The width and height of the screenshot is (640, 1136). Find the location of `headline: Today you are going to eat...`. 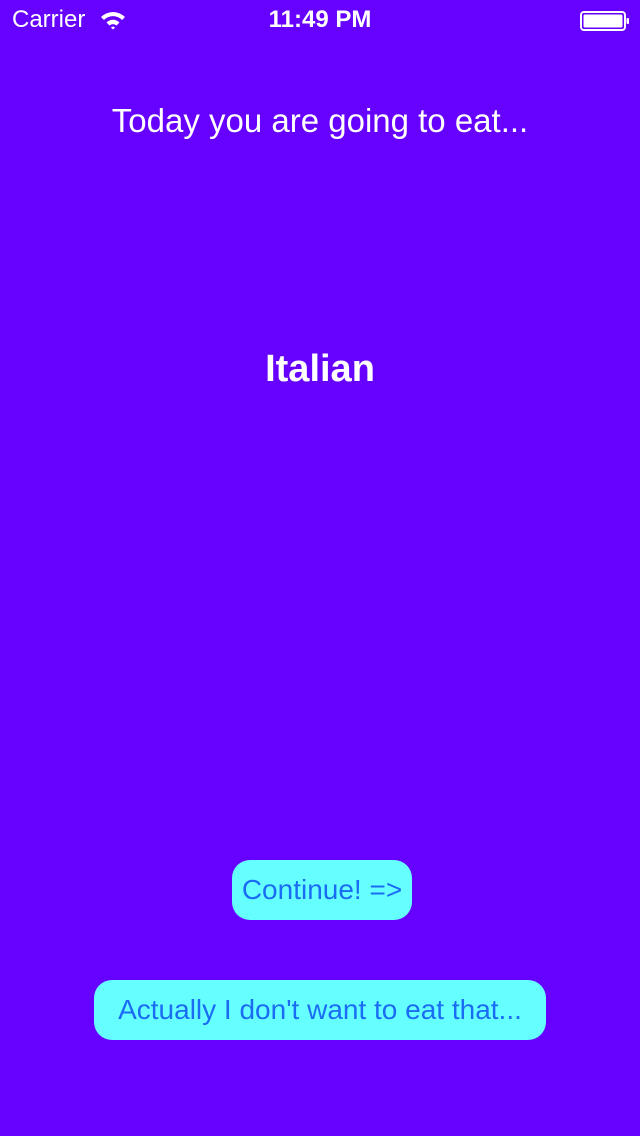

headline: Today you are going to eat... is located at coordinates (320, 120).